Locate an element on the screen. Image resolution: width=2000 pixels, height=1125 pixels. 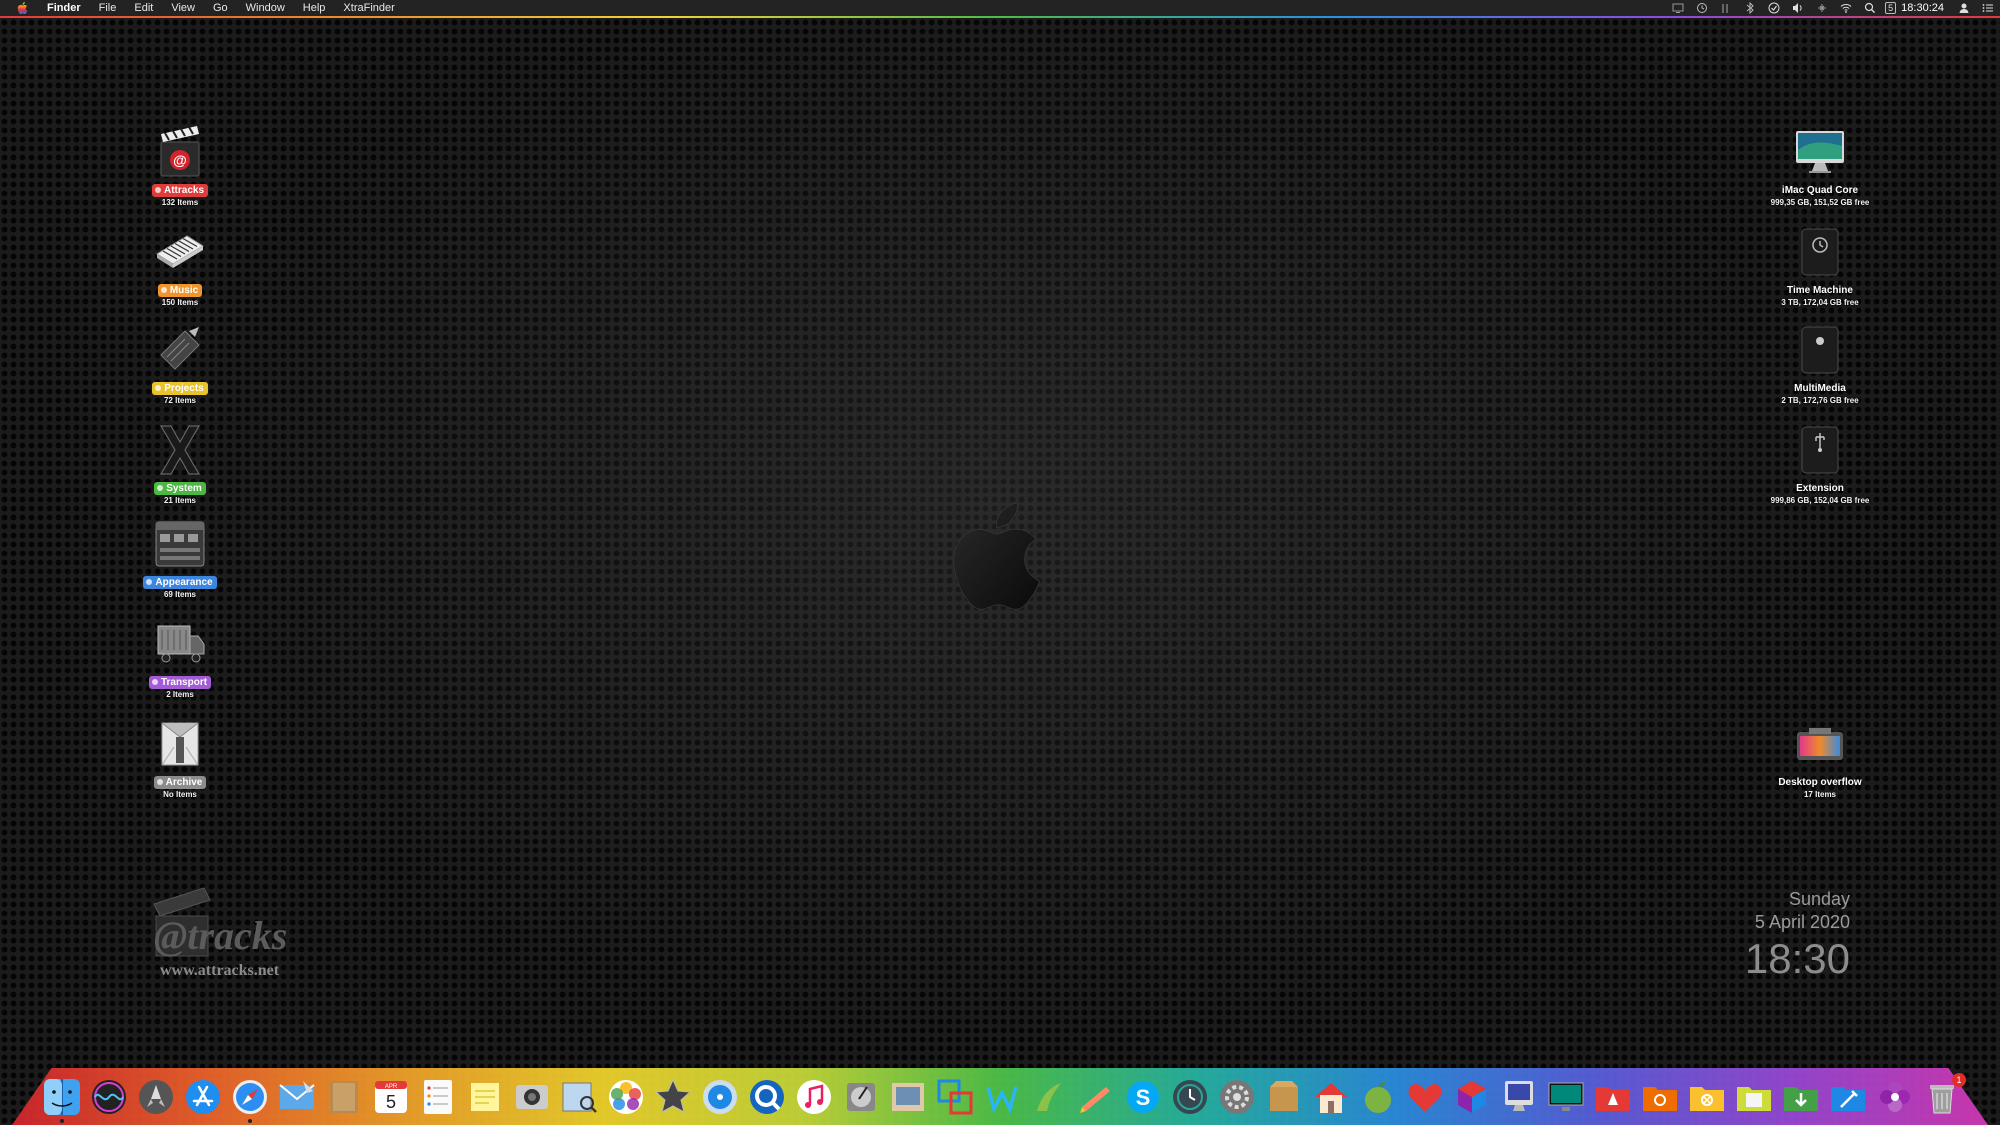
reminders-icon is located at coordinates (438, 1097).